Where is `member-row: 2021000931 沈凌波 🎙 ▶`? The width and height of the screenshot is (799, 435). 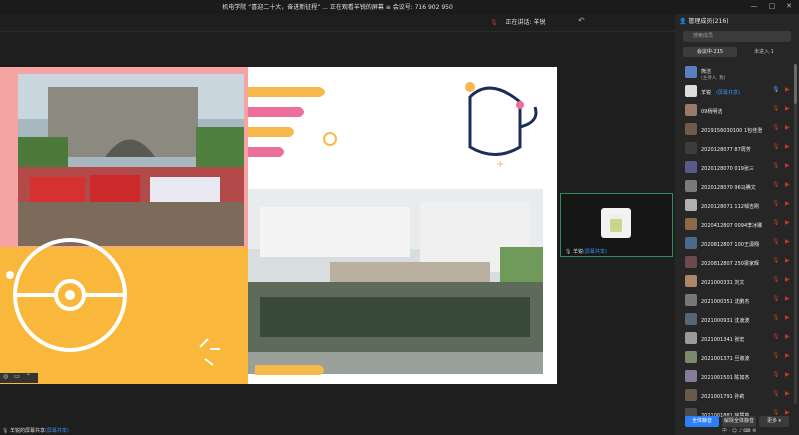
member-row: 2021000931 沈凌波 🎙 ▶ is located at coordinates (737, 319).